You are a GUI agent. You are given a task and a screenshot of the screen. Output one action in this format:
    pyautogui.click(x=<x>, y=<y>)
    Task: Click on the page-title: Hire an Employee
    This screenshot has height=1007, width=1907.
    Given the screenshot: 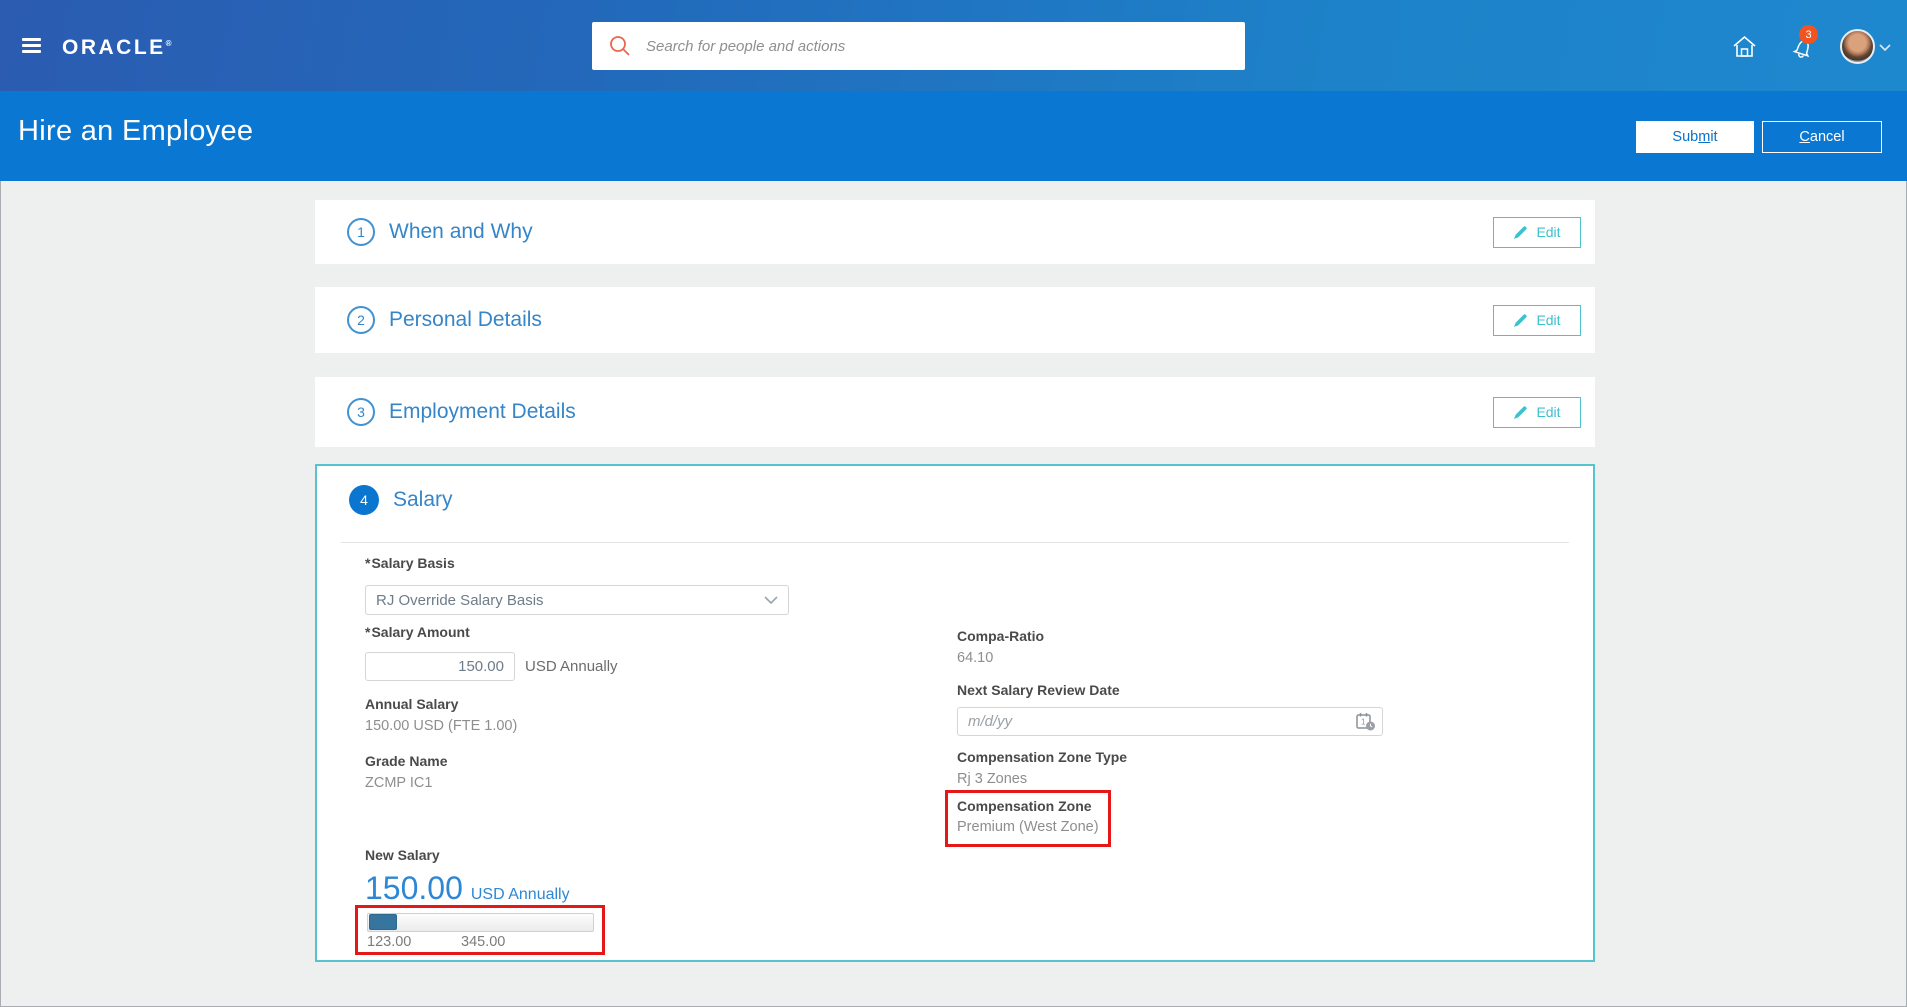 What is the action you would take?
    pyautogui.click(x=136, y=131)
    